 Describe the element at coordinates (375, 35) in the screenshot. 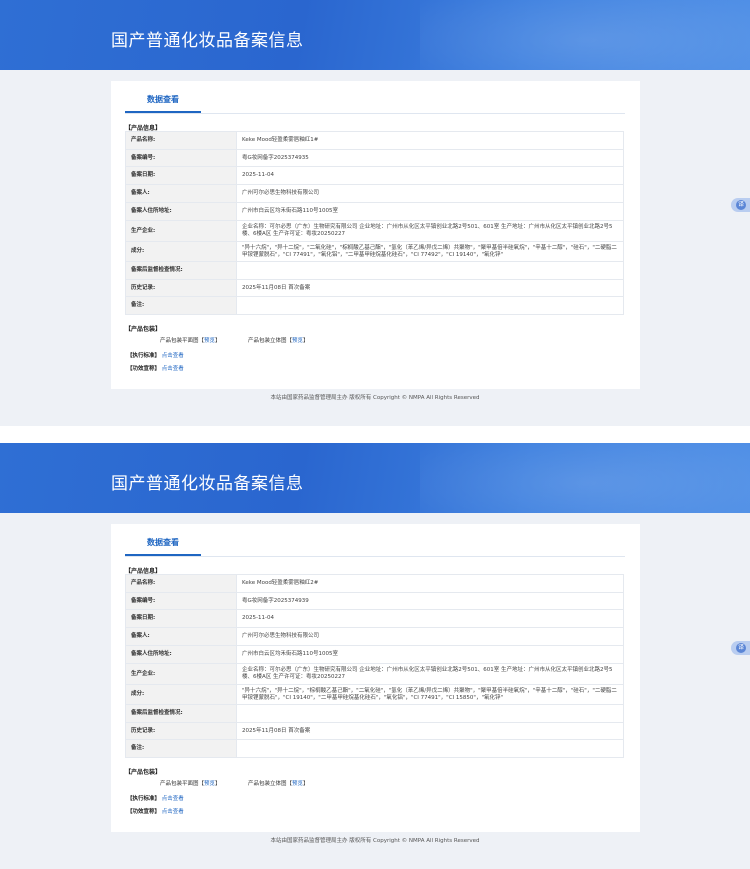

I see `header-banner: 国产普通化妆品备案信息` at that location.